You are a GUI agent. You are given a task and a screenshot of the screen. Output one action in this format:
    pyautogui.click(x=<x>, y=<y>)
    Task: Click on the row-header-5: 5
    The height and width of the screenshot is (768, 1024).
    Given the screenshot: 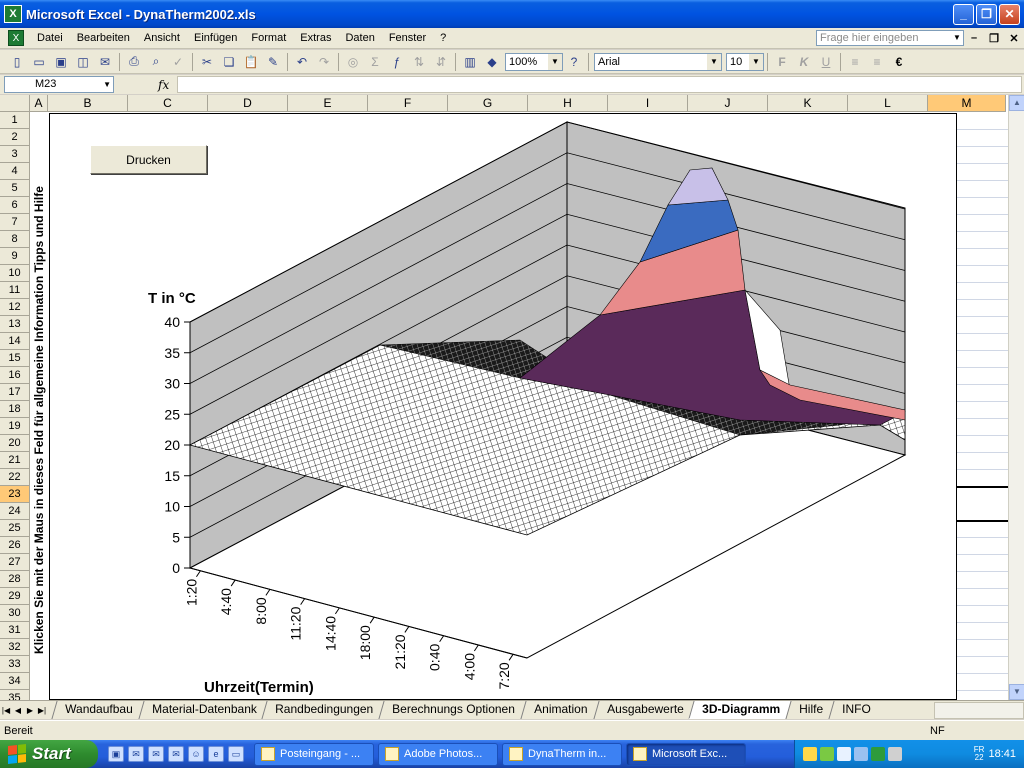 What is the action you would take?
    pyautogui.click(x=15, y=188)
    